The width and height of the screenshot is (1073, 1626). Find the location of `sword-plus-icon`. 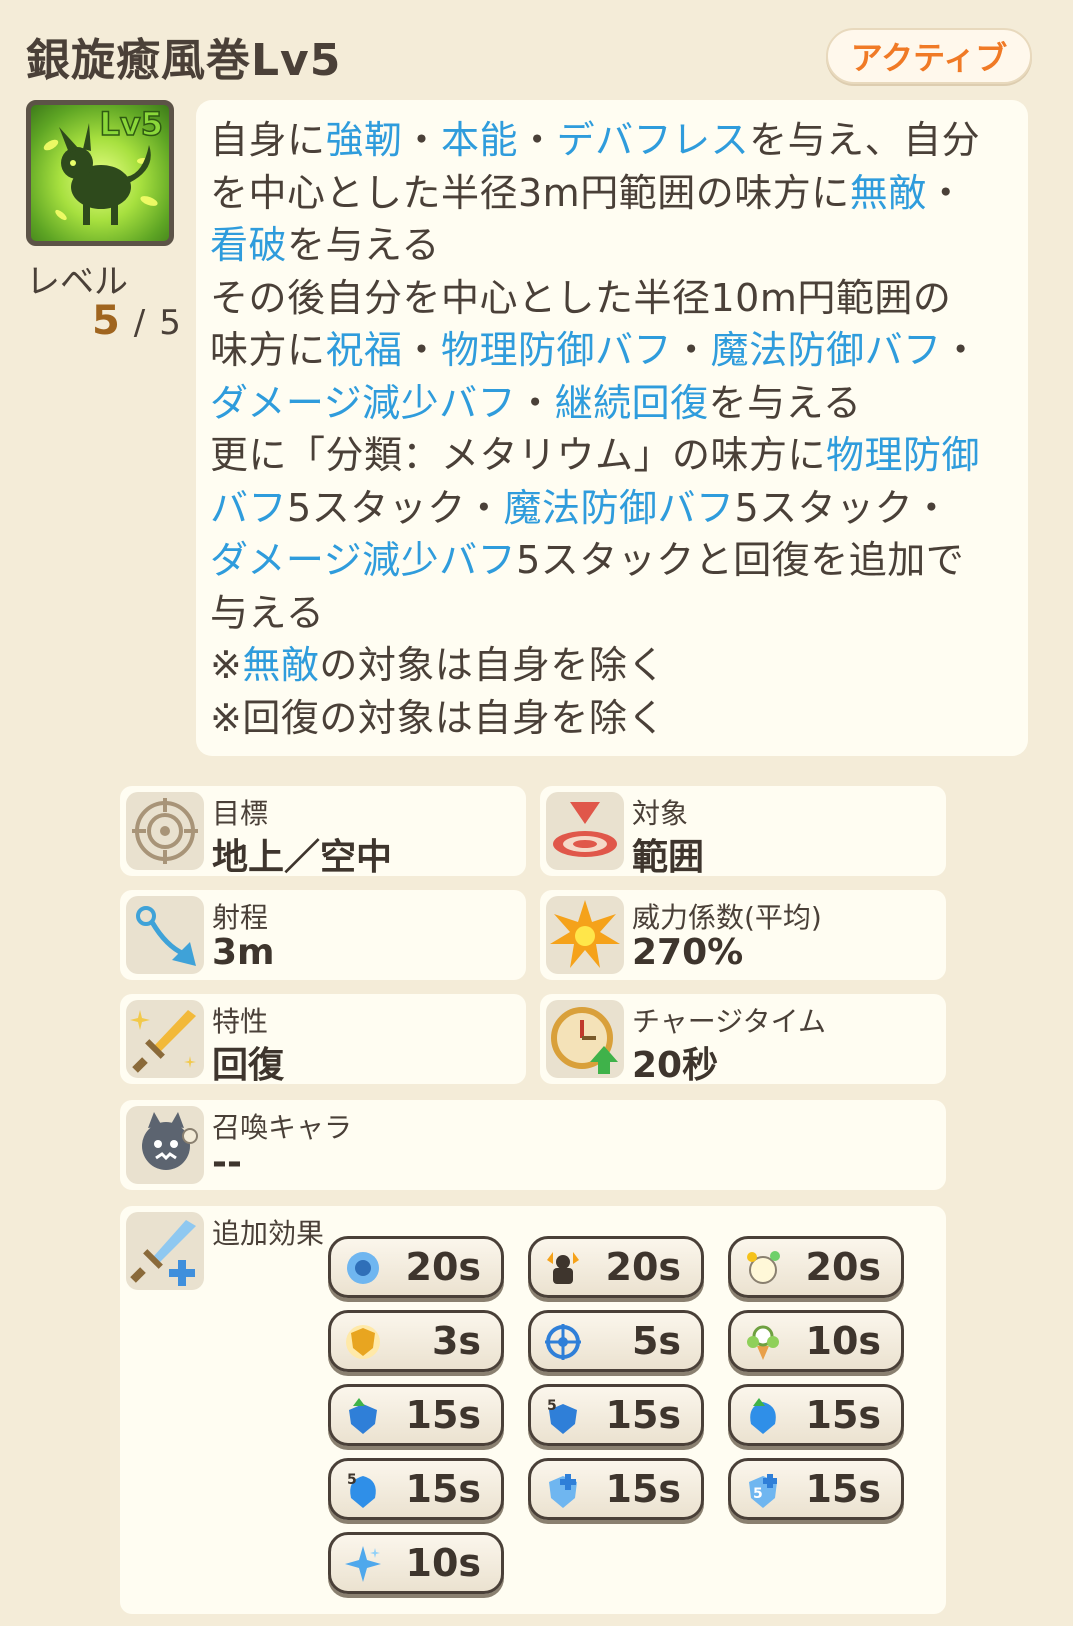

sword-plus-icon is located at coordinates (165, 1251).